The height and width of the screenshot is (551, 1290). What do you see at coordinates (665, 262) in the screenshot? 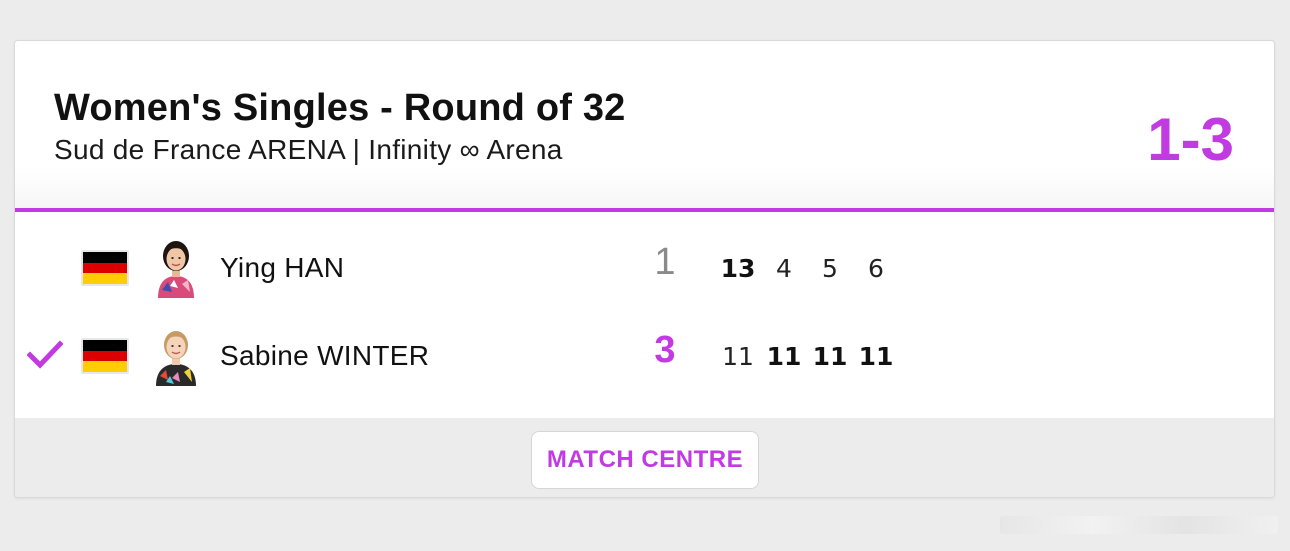
I see `sets-won: 1` at bounding box center [665, 262].